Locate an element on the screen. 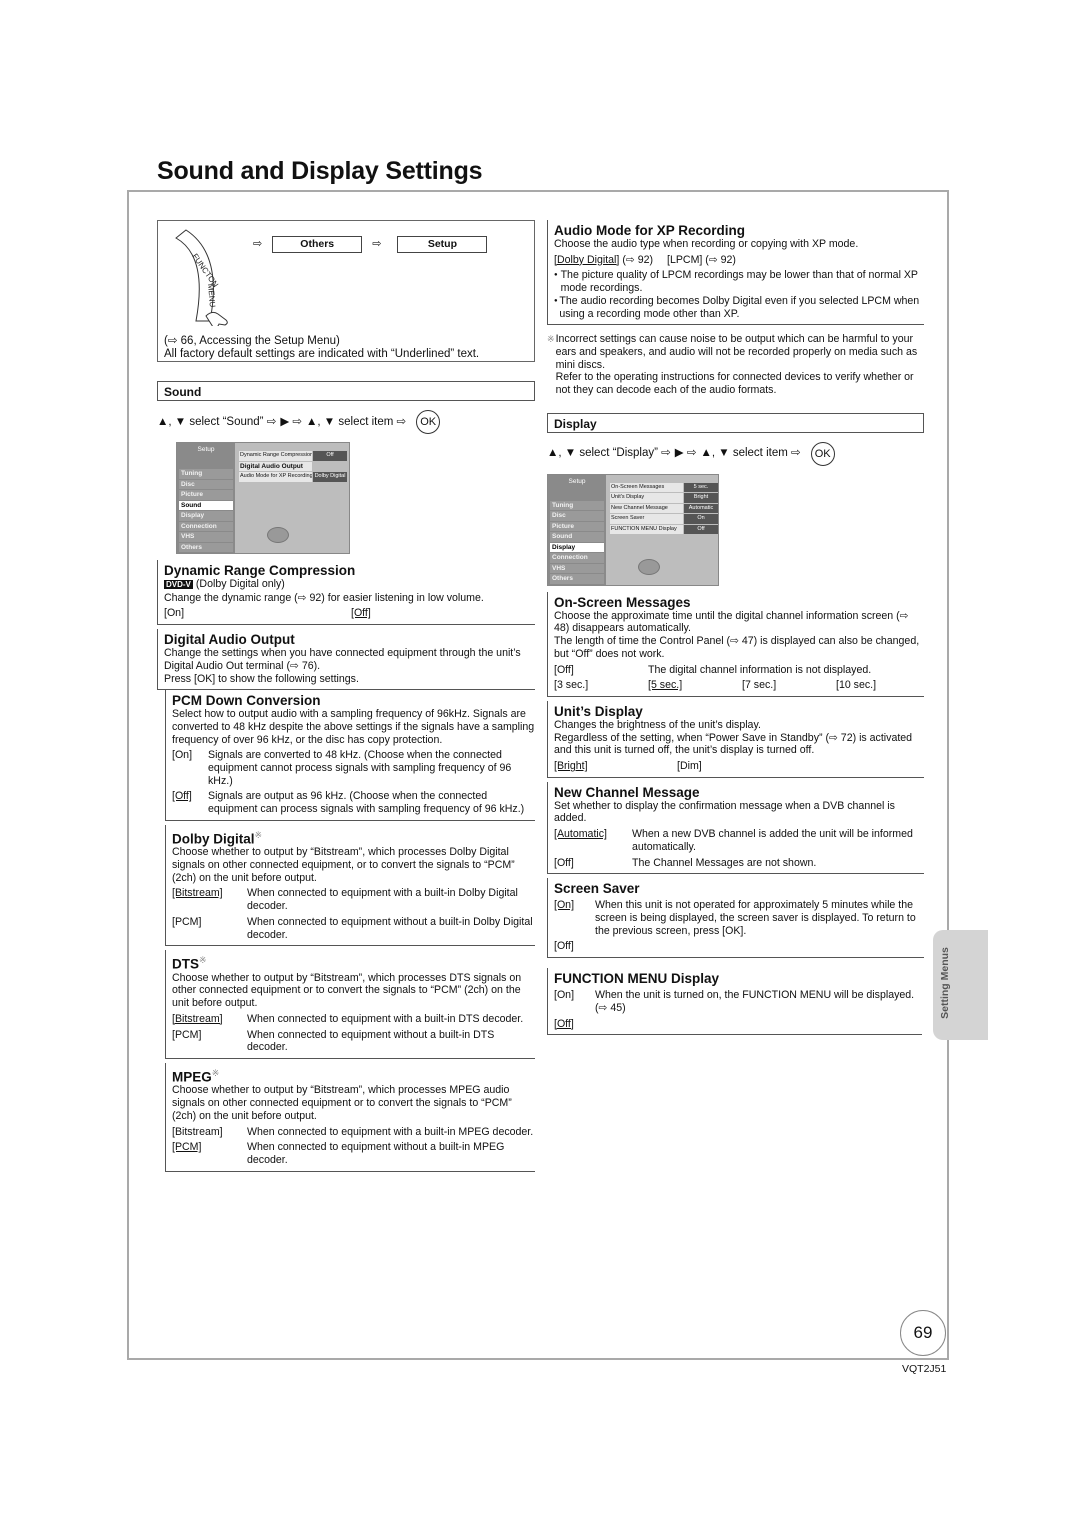 Image resolution: width=1080 pixels, height=1528 pixels. osd-menu-item: Disc is located at coordinates (577, 516).